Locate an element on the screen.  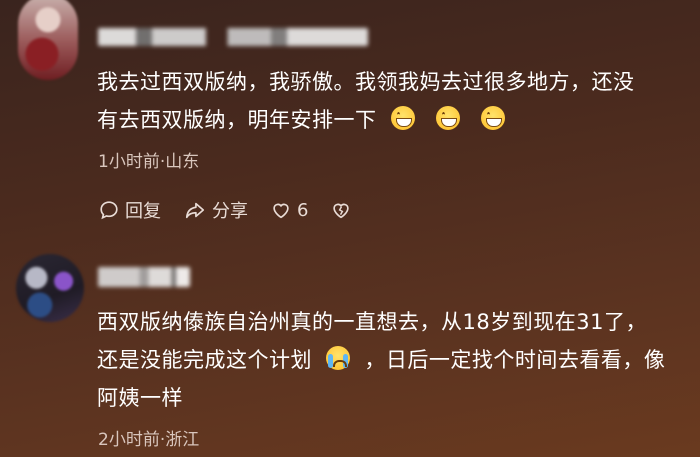
dislike-button is located at coordinates (343, 210).